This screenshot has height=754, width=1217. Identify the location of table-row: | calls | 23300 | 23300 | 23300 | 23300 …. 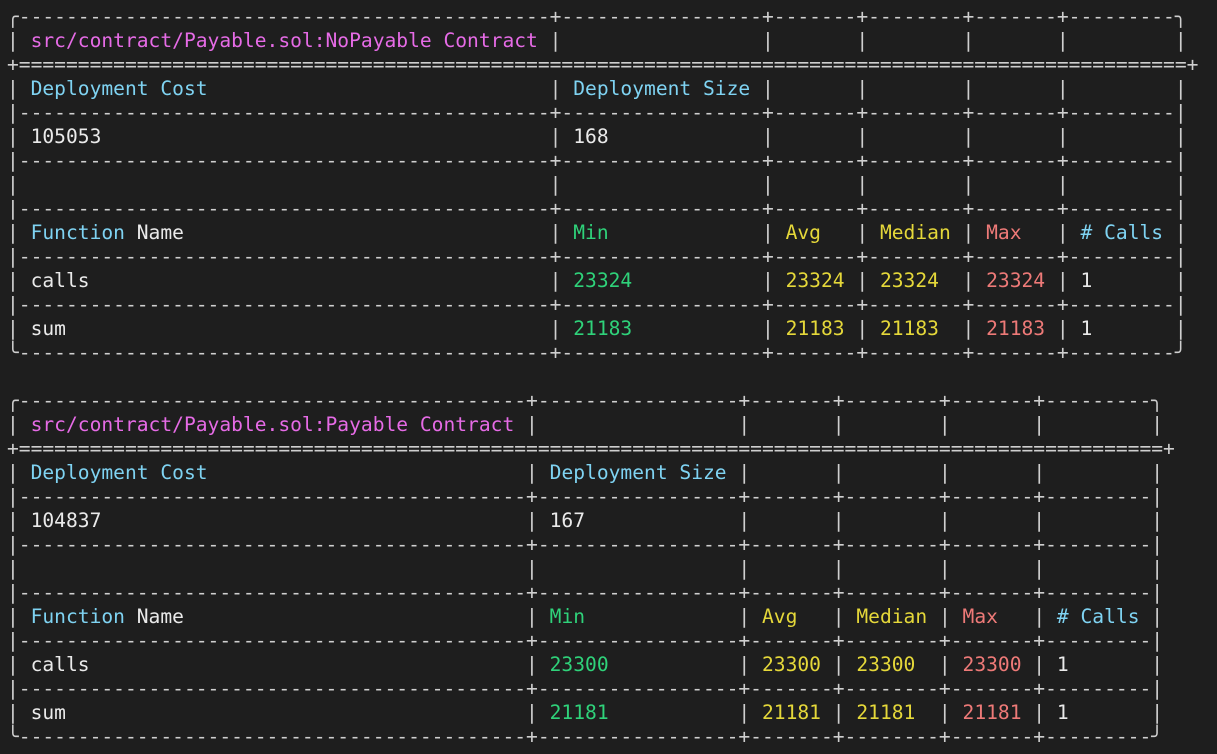
(585, 664).